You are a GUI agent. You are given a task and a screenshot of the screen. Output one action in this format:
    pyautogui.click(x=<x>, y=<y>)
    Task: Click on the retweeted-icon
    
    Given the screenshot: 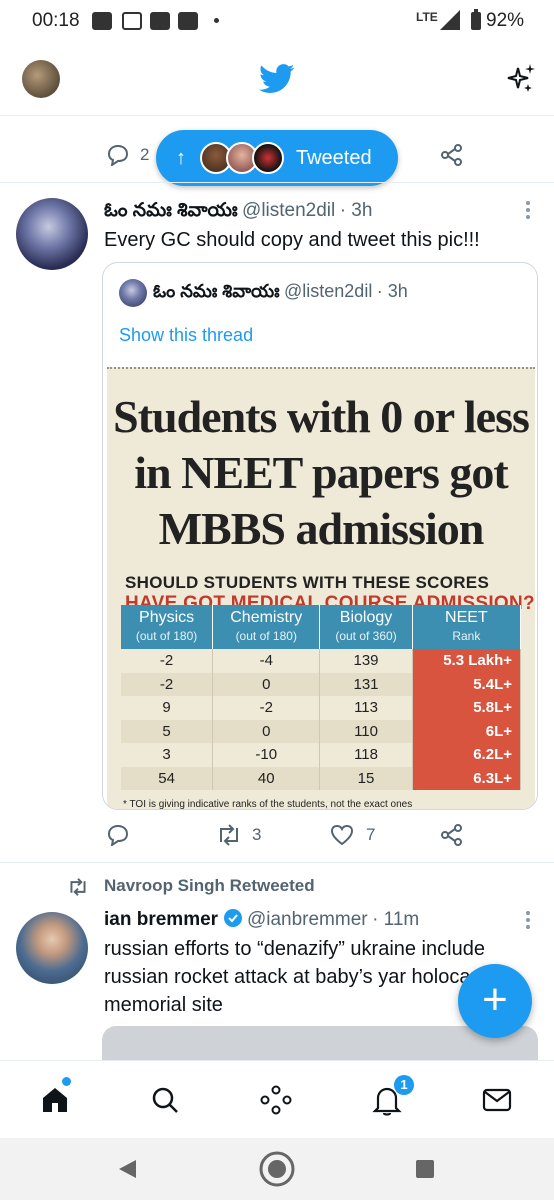 What is the action you would take?
    pyautogui.click(x=78, y=887)
    